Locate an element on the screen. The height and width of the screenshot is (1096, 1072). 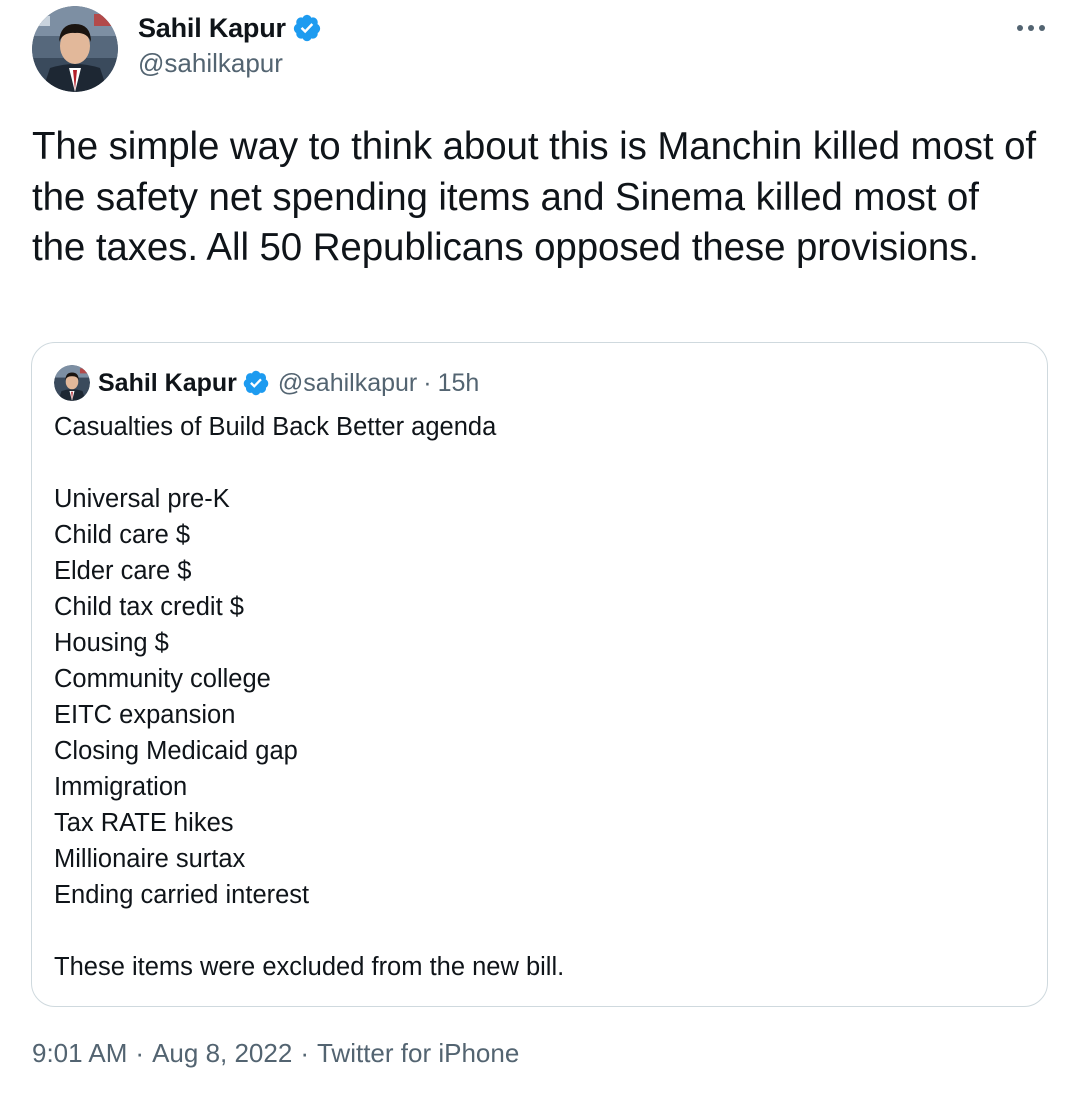
avatar is located at coordinates (75, 49).